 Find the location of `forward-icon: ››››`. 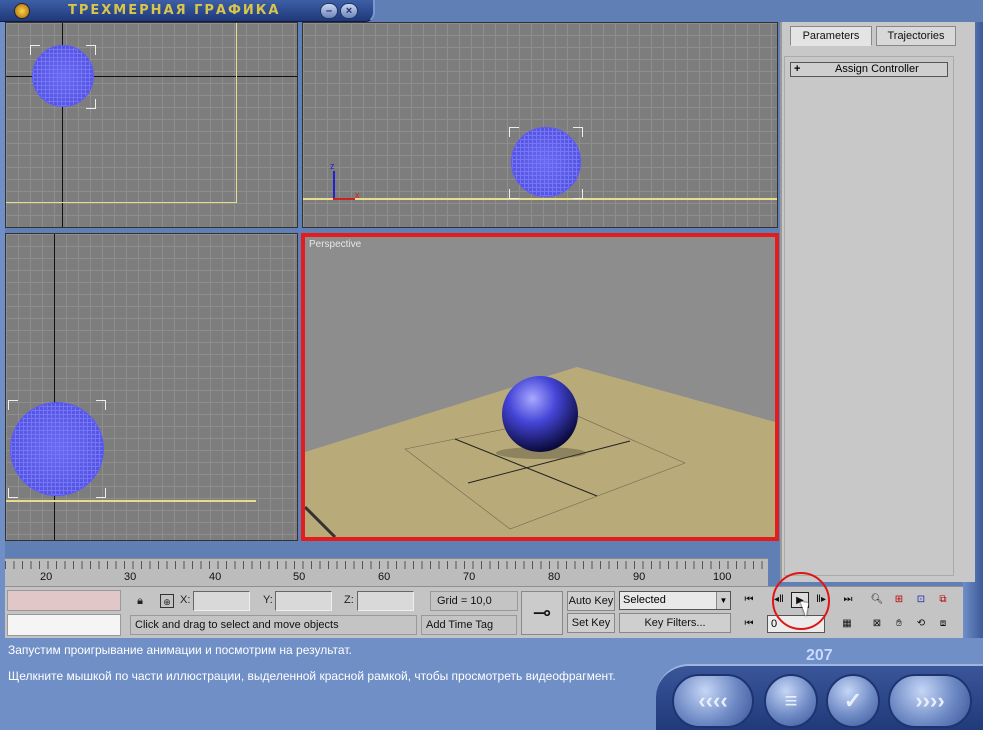

forward-icon: ›››› is located at coordinates (930, 701).